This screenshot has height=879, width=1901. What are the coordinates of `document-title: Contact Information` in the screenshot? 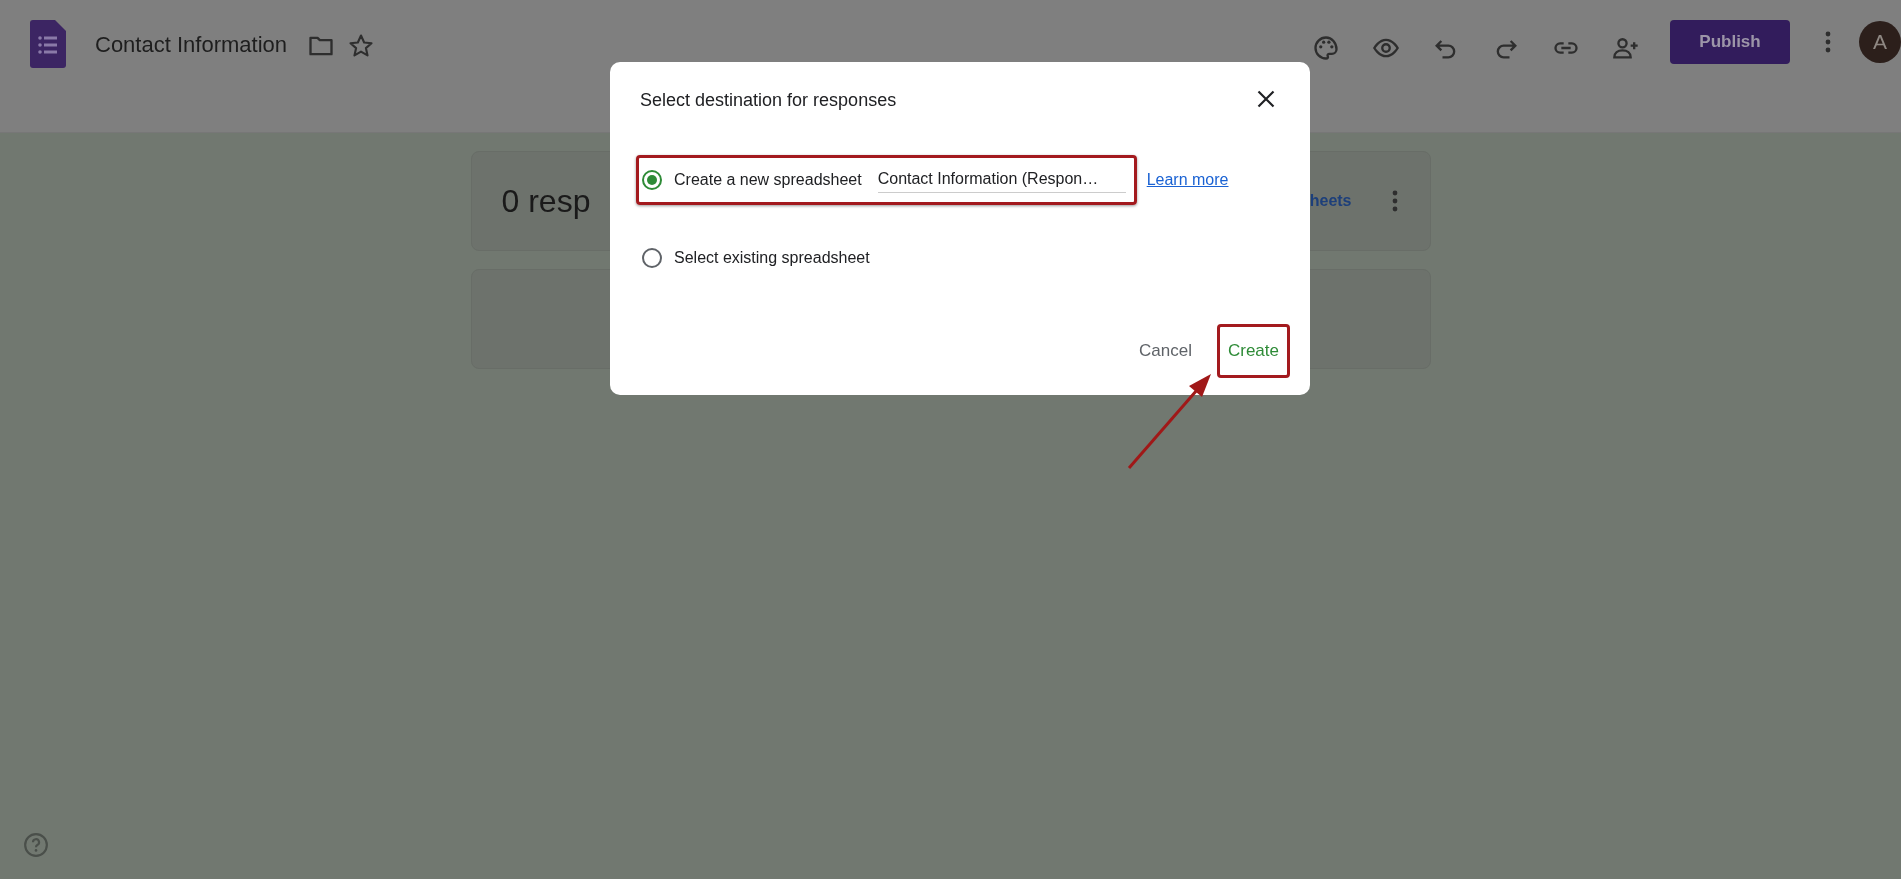 It's located at (191, 45).